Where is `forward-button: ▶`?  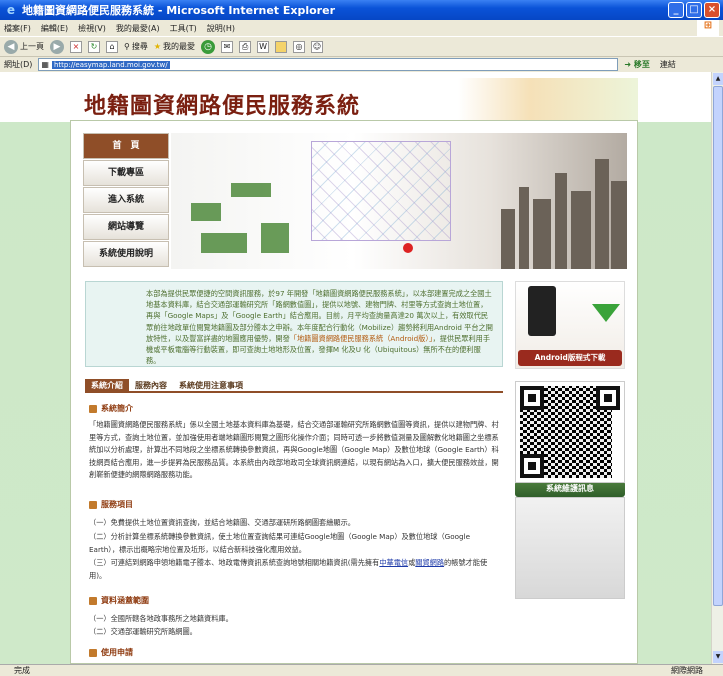
forward-button: ▶ is located at coordinates (57, 46).